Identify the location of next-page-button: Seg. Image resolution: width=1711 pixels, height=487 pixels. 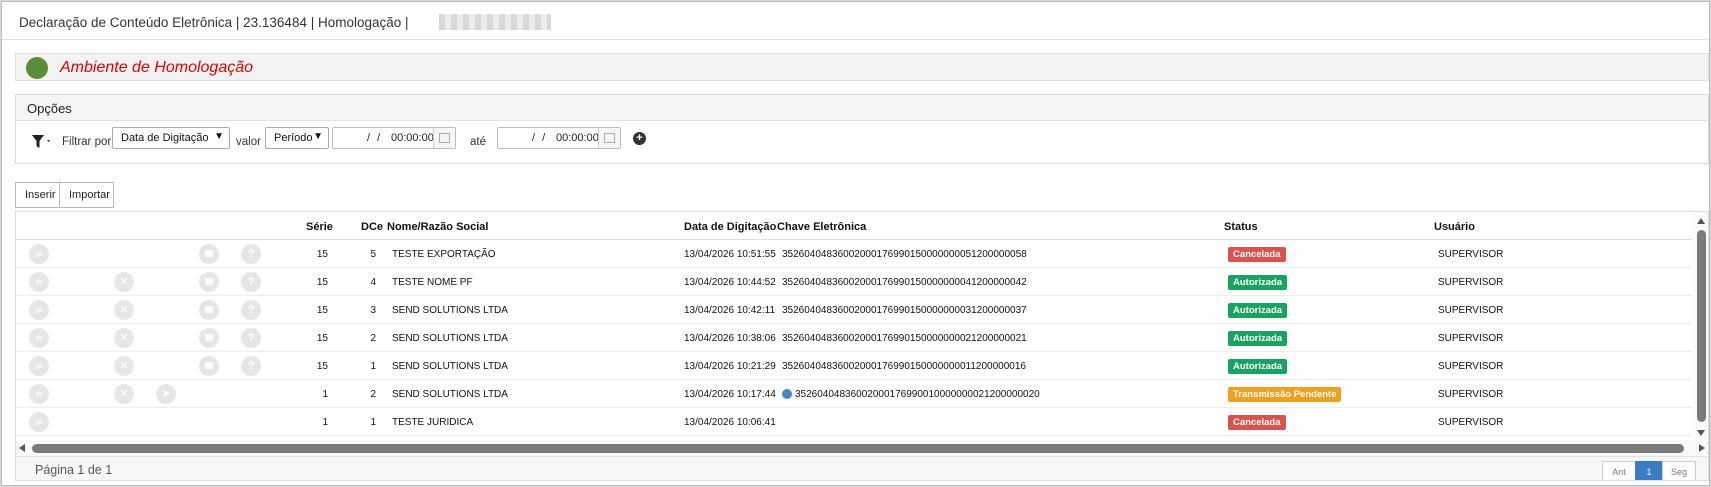
(1679, 470).